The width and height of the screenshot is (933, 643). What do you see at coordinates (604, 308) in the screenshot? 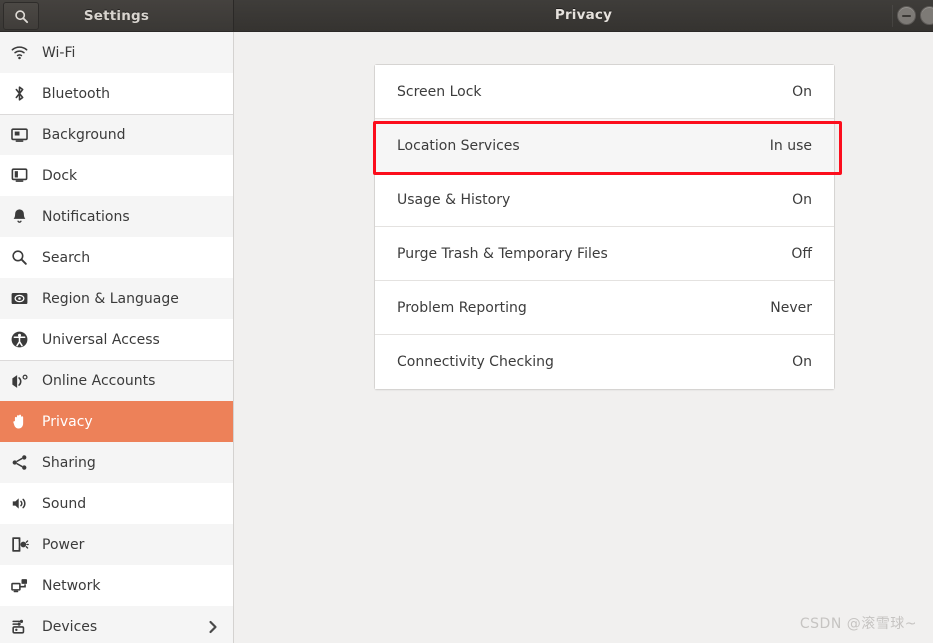
I see `privacy-row-problem-reporting: Problem Reporting Never` at bounding box center [604, 308].